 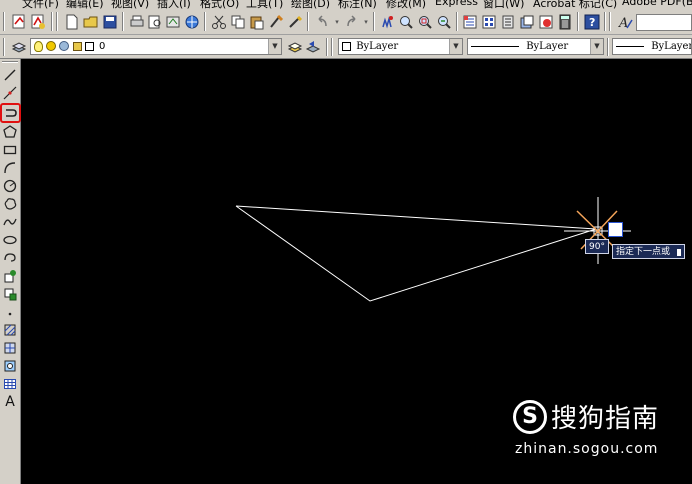 I want to click on help-icon: ?, so click(x=592, y=22).